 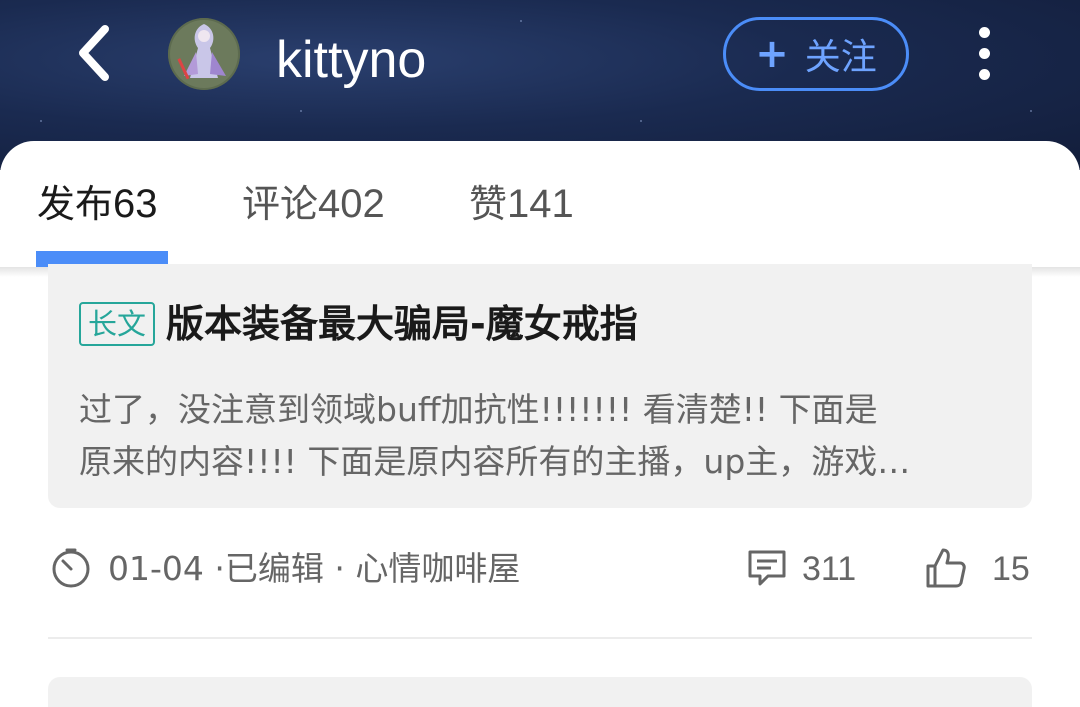 I want to click on tab-label: 评论, so click(x=280, y=204).